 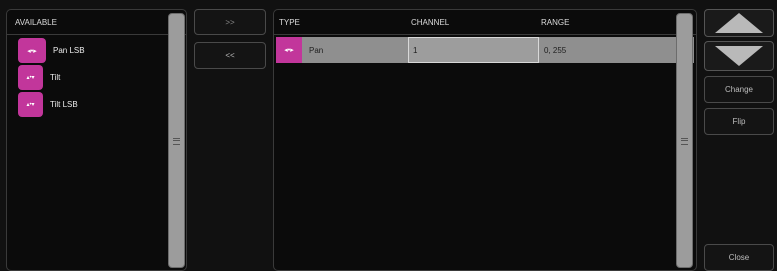 I want to click on change-label: Change, so click(x=739, y=89).